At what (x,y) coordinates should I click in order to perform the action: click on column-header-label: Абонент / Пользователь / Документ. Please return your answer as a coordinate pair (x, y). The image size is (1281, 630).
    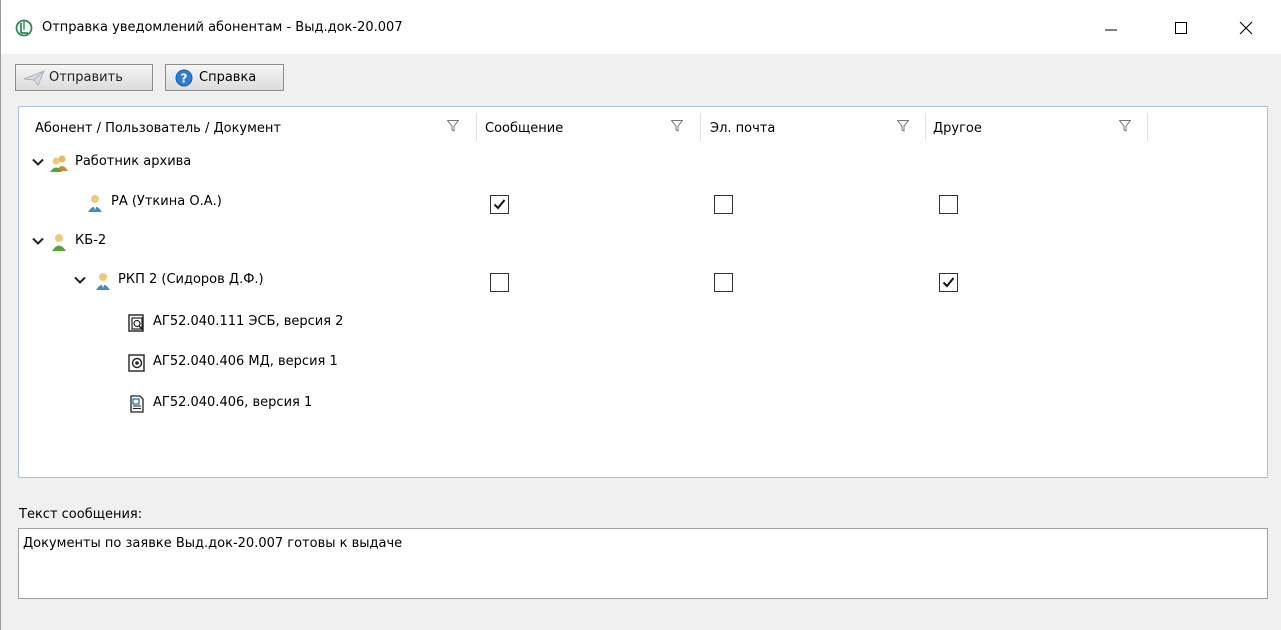
    Looking at the image, I should click on (158, 128).